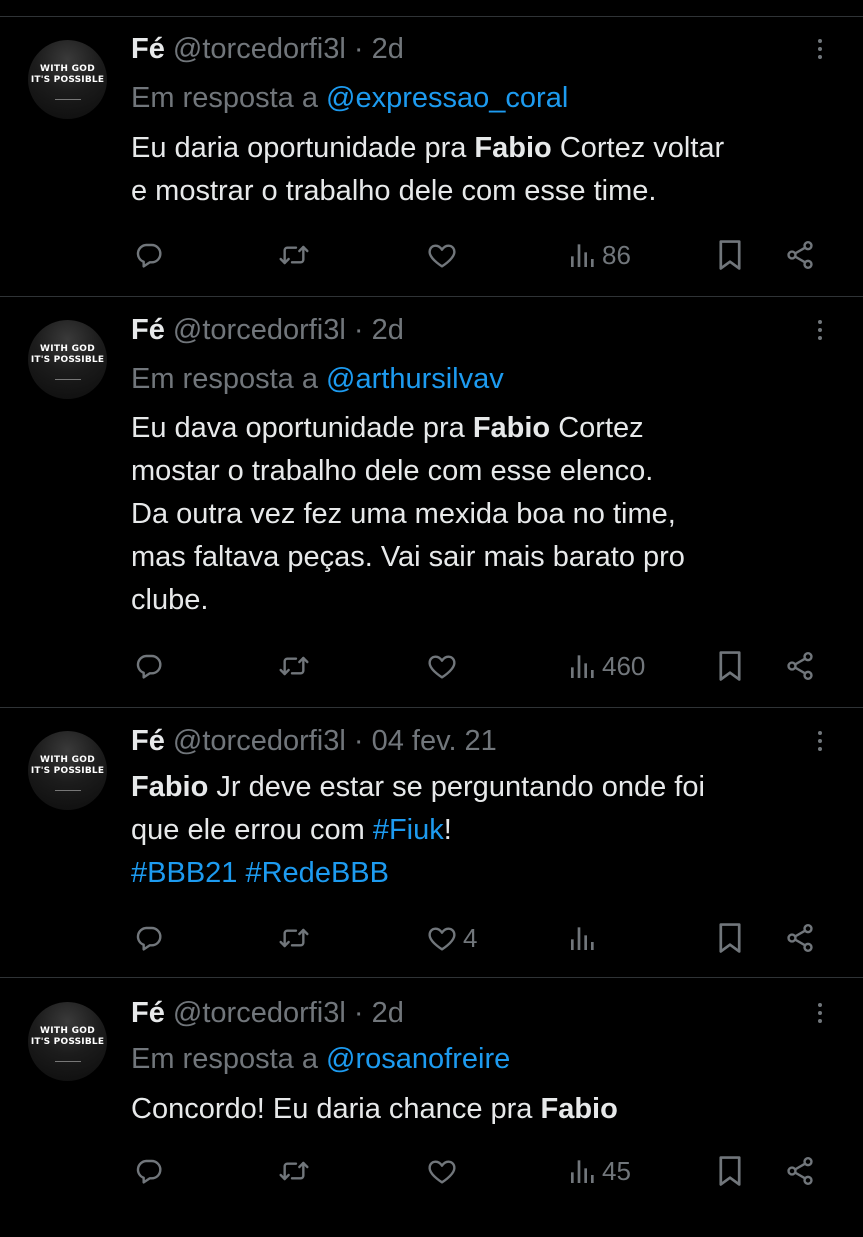 Image resolution: width=863 pixels, height=1237 pixels. I want to click on views-count: 86, so click(616, 254).